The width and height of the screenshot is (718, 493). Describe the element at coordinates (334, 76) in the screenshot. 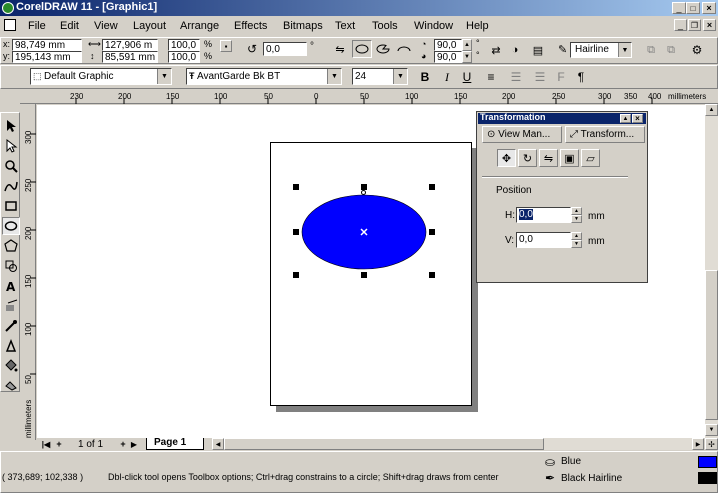

I see `font-dropdown-arrow: ▼` at that location.